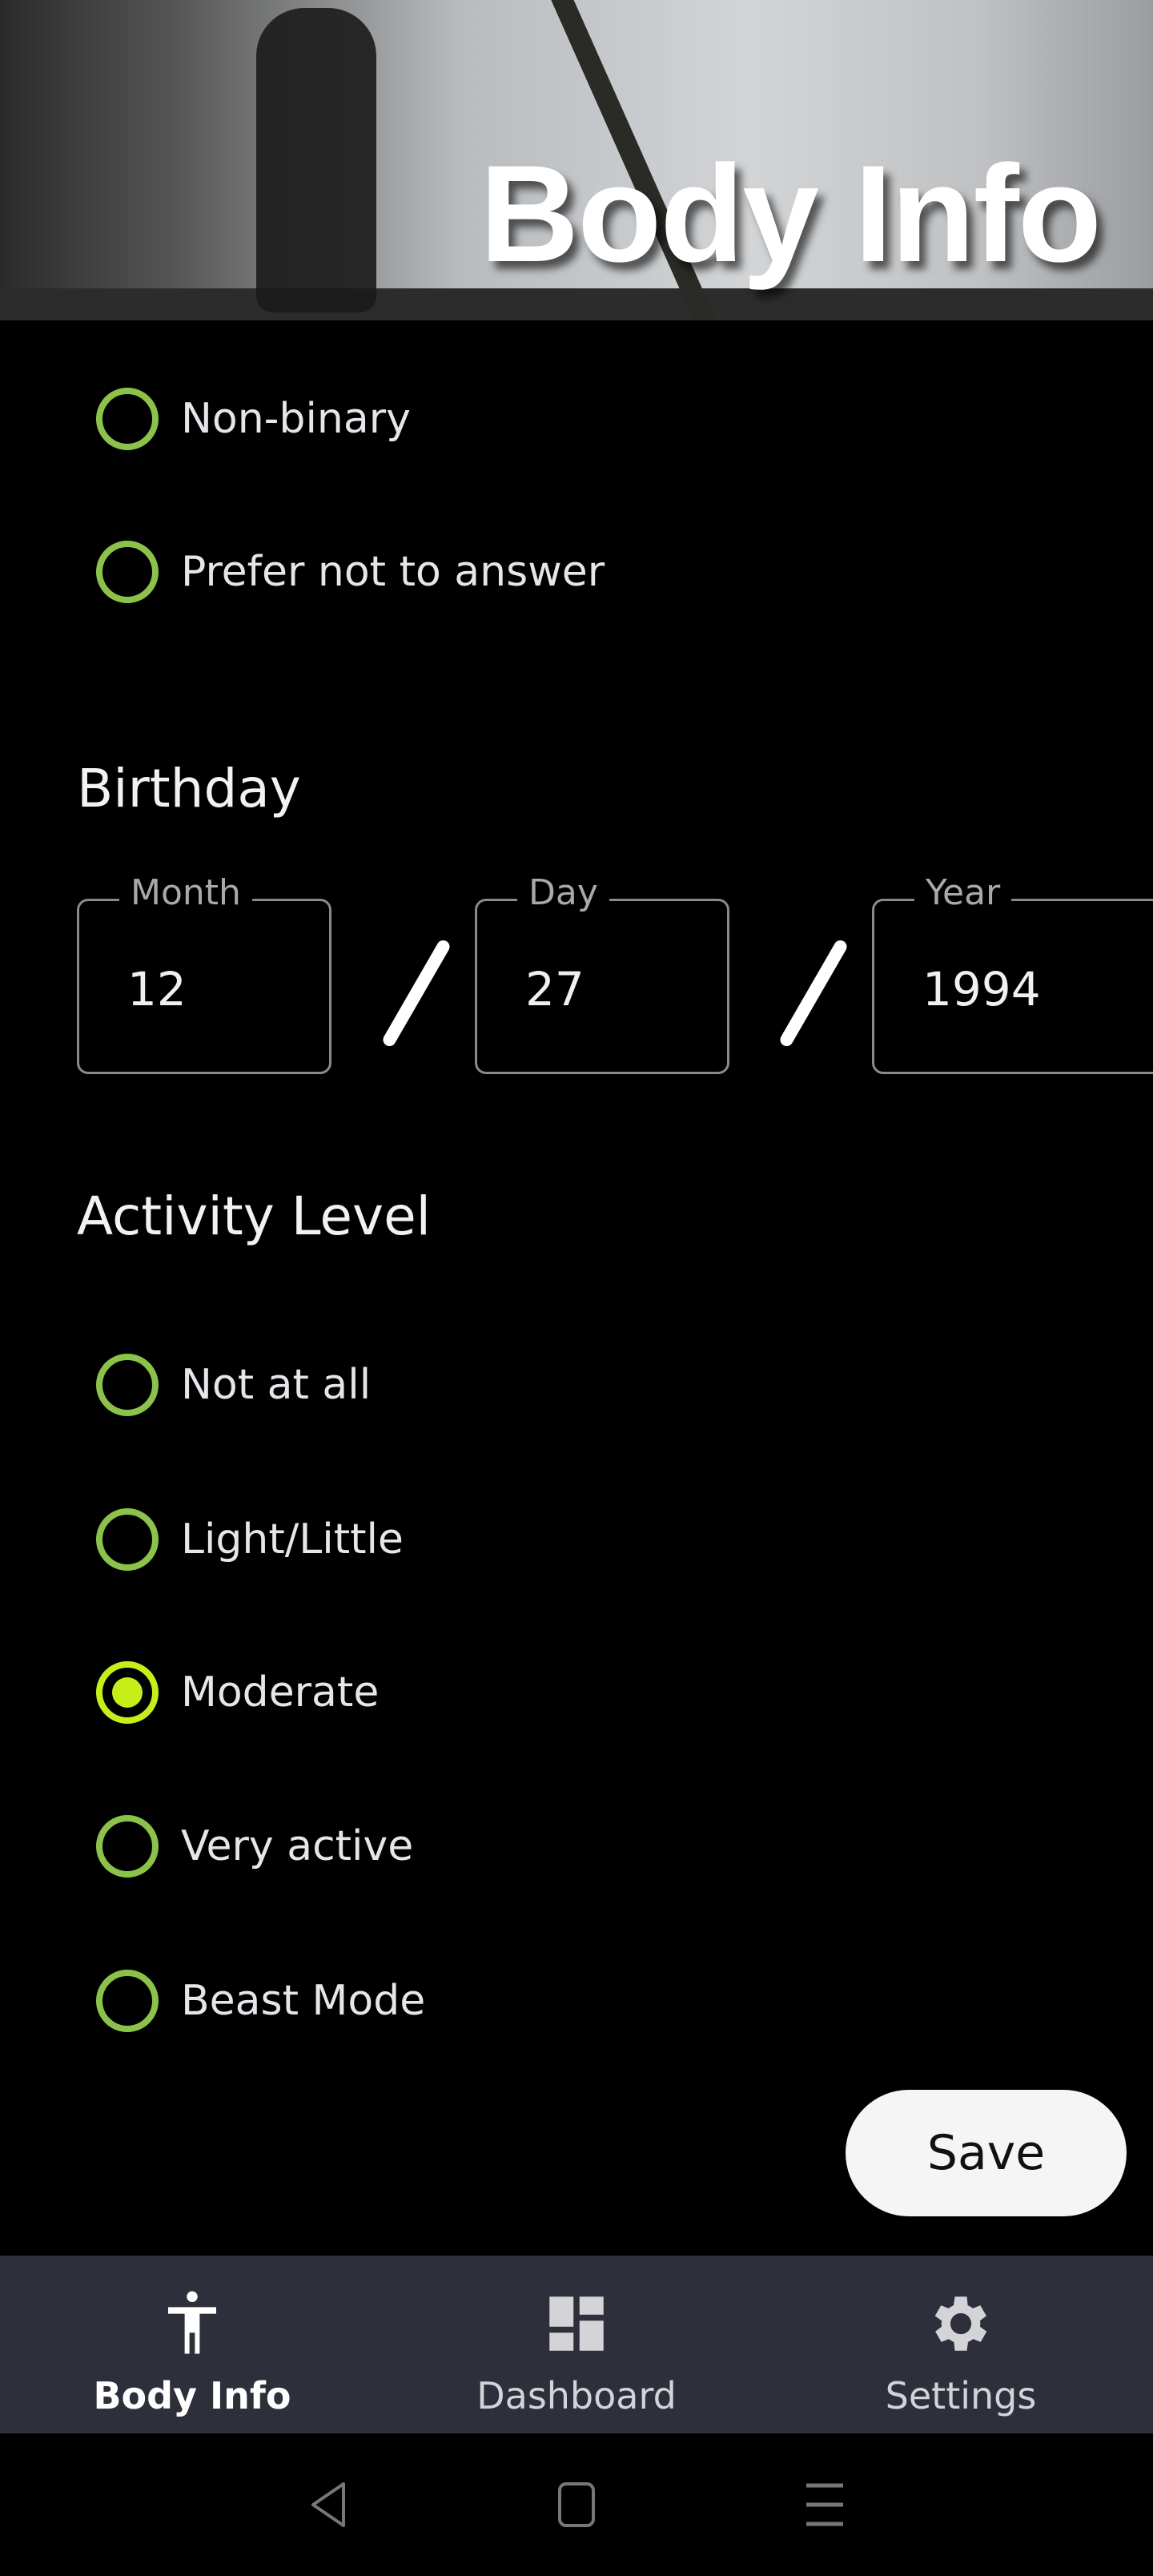 The image size is (1153, 2576). What do you see at coordinates (189, 788) in the screenshot?
I see `birthday-heading: Birthday` at bounding box center [189, 788].